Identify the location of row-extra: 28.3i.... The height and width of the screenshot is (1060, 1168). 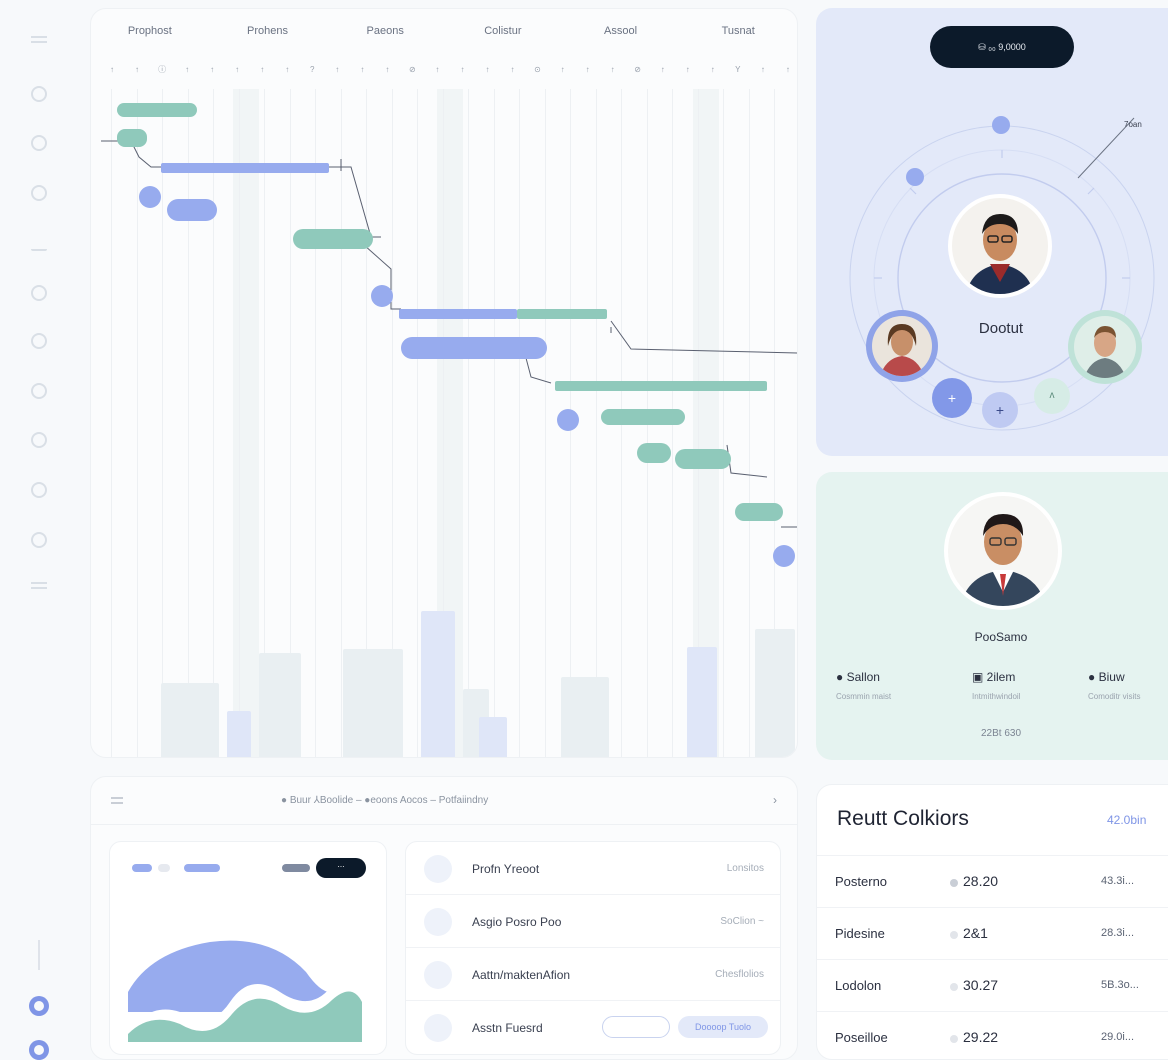
(1118, 933).